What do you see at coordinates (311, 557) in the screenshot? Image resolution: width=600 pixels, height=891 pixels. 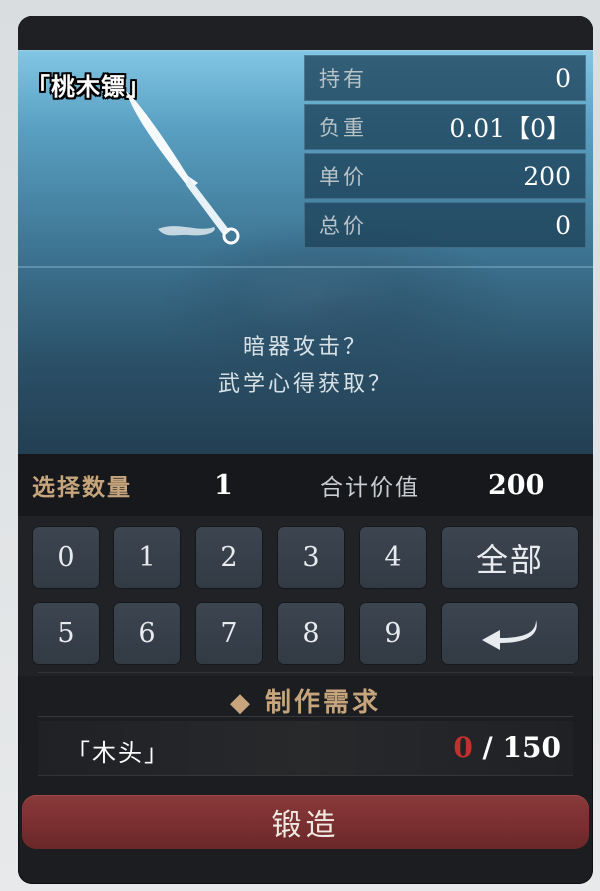 I see `key-3: 3` at bounding box center [311, 557].